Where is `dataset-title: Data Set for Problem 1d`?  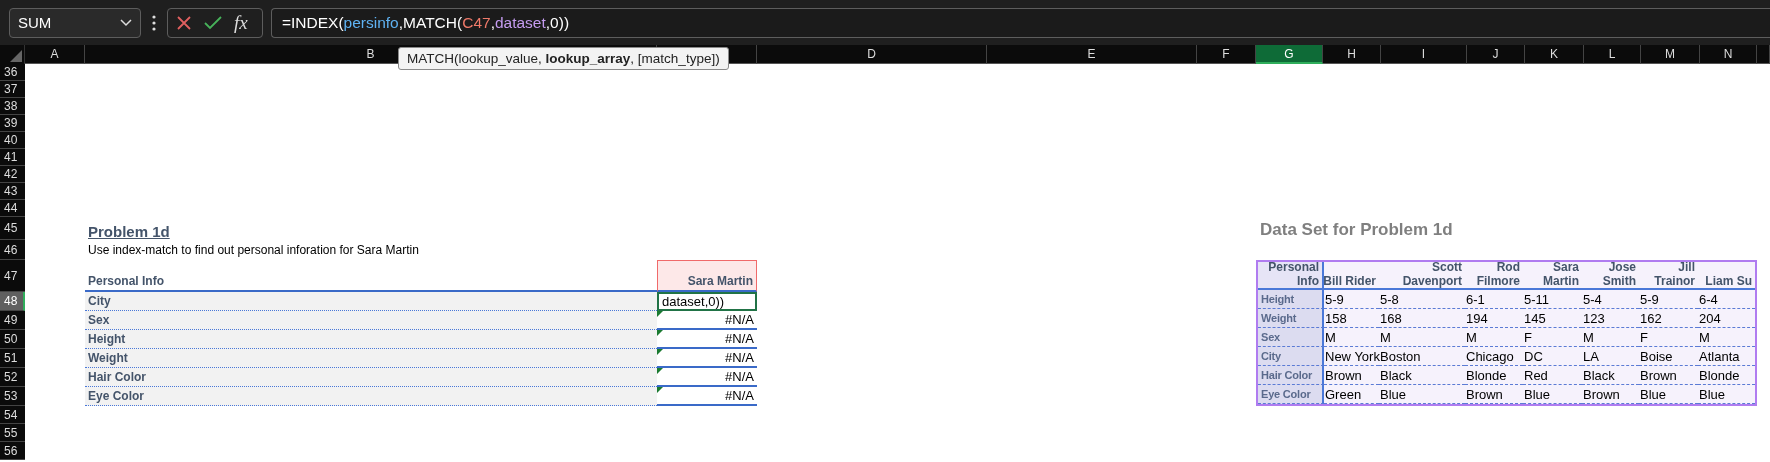 dataset-title: Data Set for Problem 1d is located at coordinates (1356, 230).